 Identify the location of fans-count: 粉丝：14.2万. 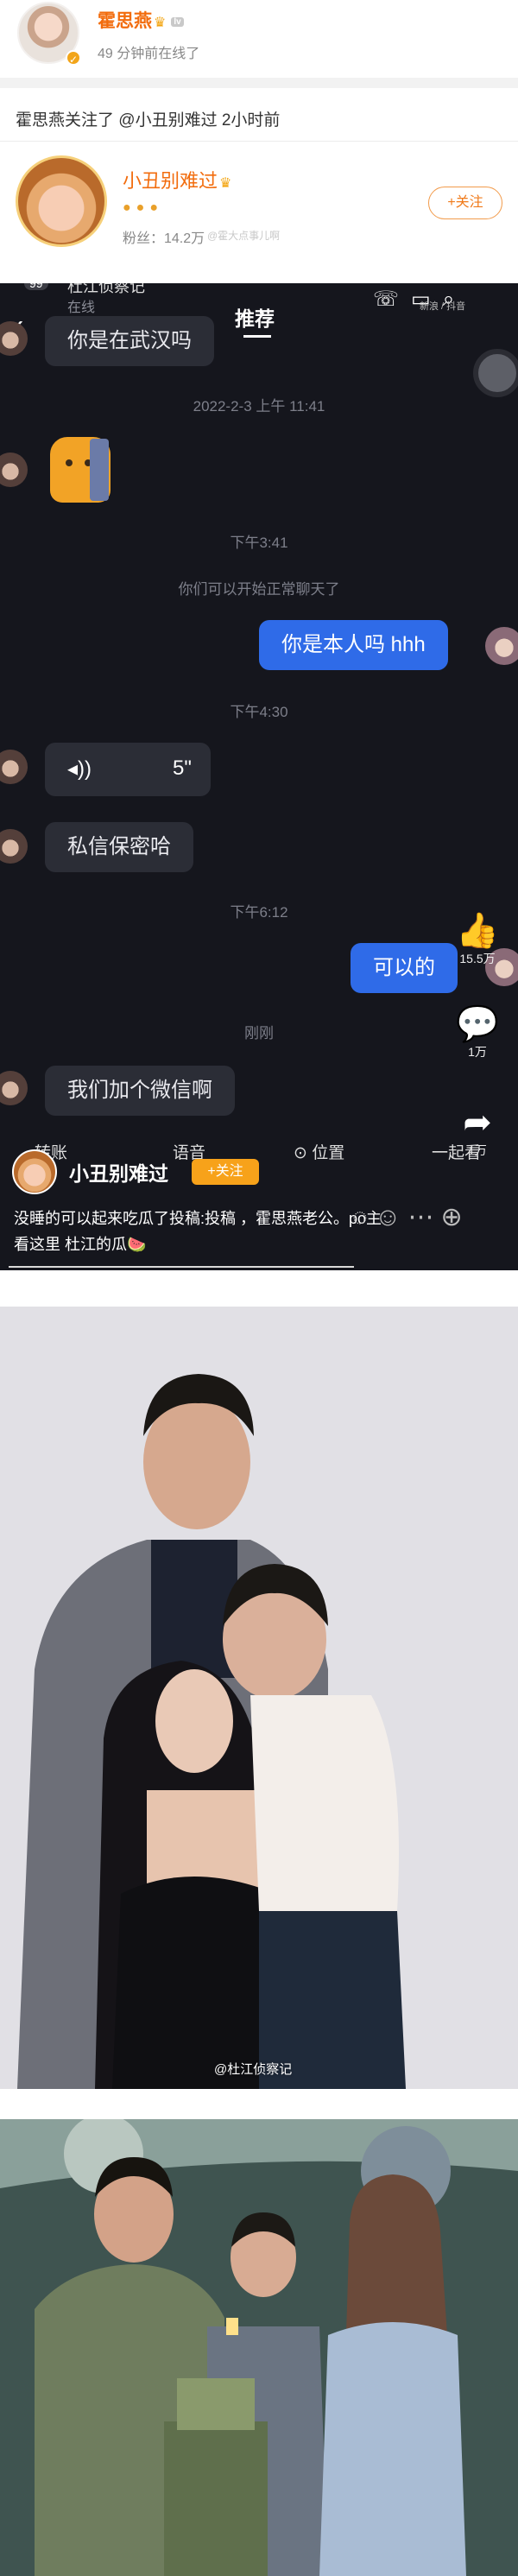
(164, 238).